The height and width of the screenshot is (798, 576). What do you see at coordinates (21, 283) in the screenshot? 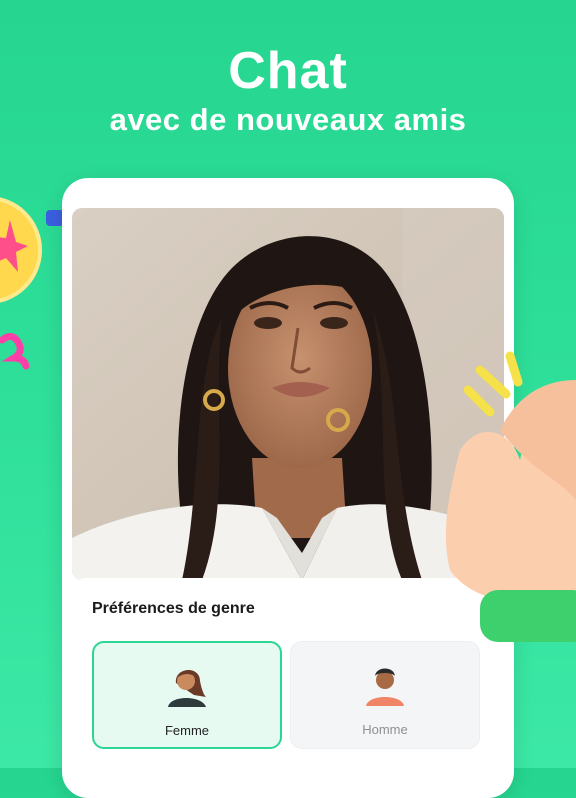
I see `star-sticker-icon` at bounding box center [21, 283].